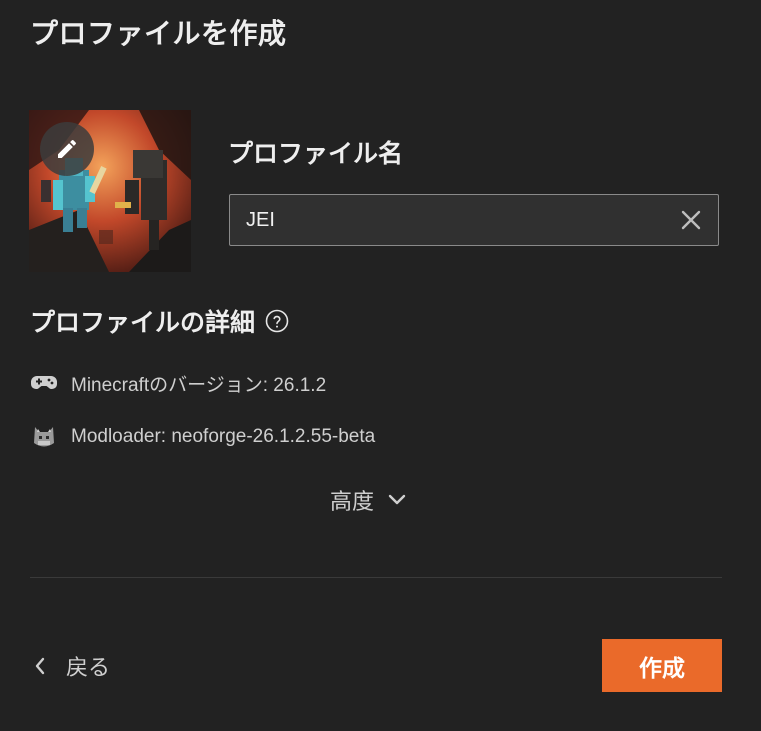 Image resolution: width=761 pixels, height=731 pixels. Describe the element at coordinates (44, 437) in the screenshot. I see `neoforge-fox-icon` at that location.